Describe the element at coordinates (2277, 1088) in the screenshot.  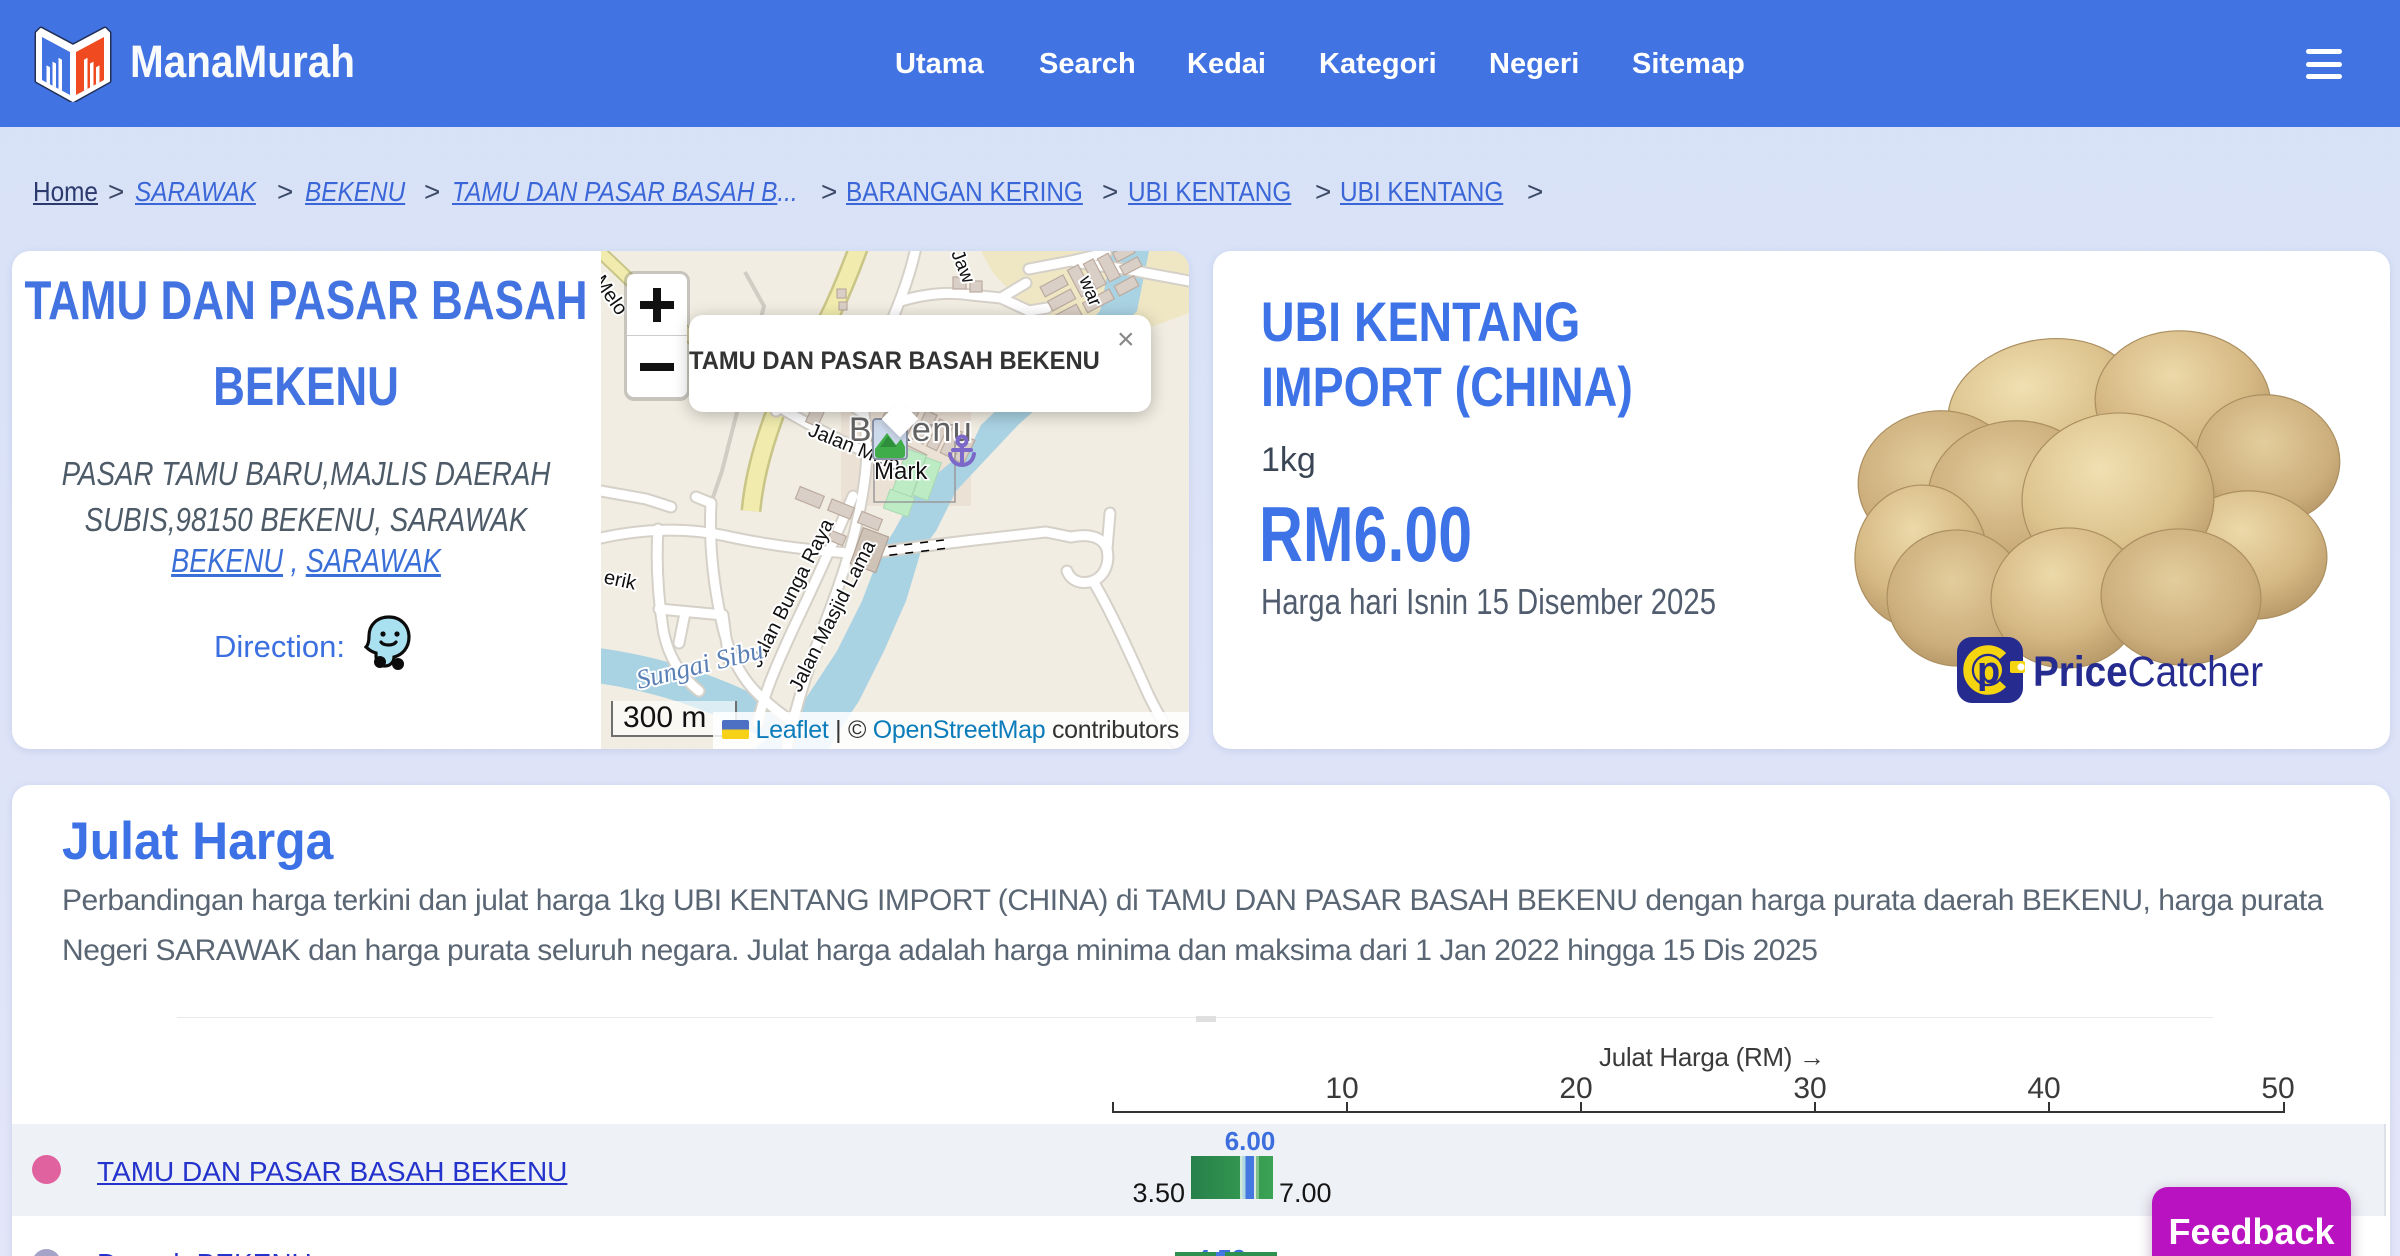
I see `svg-text: 50` at that location.